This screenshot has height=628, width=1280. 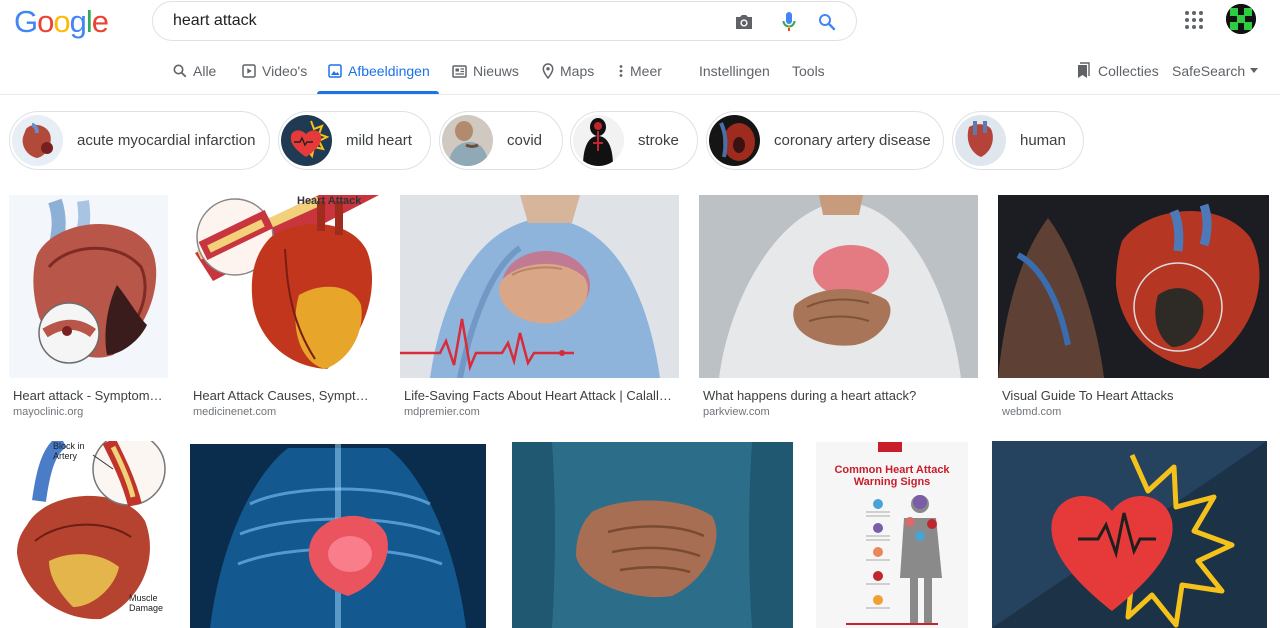 I want to click on tab-more: Meer, so click(x=640, y=71).